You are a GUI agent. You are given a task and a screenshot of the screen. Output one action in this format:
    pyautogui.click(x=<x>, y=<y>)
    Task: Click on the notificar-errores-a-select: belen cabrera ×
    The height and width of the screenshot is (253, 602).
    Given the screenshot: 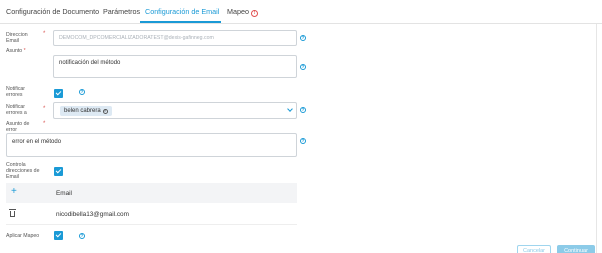 What is the action you would take?
    pyautogui.click(x=175, y=110)
    